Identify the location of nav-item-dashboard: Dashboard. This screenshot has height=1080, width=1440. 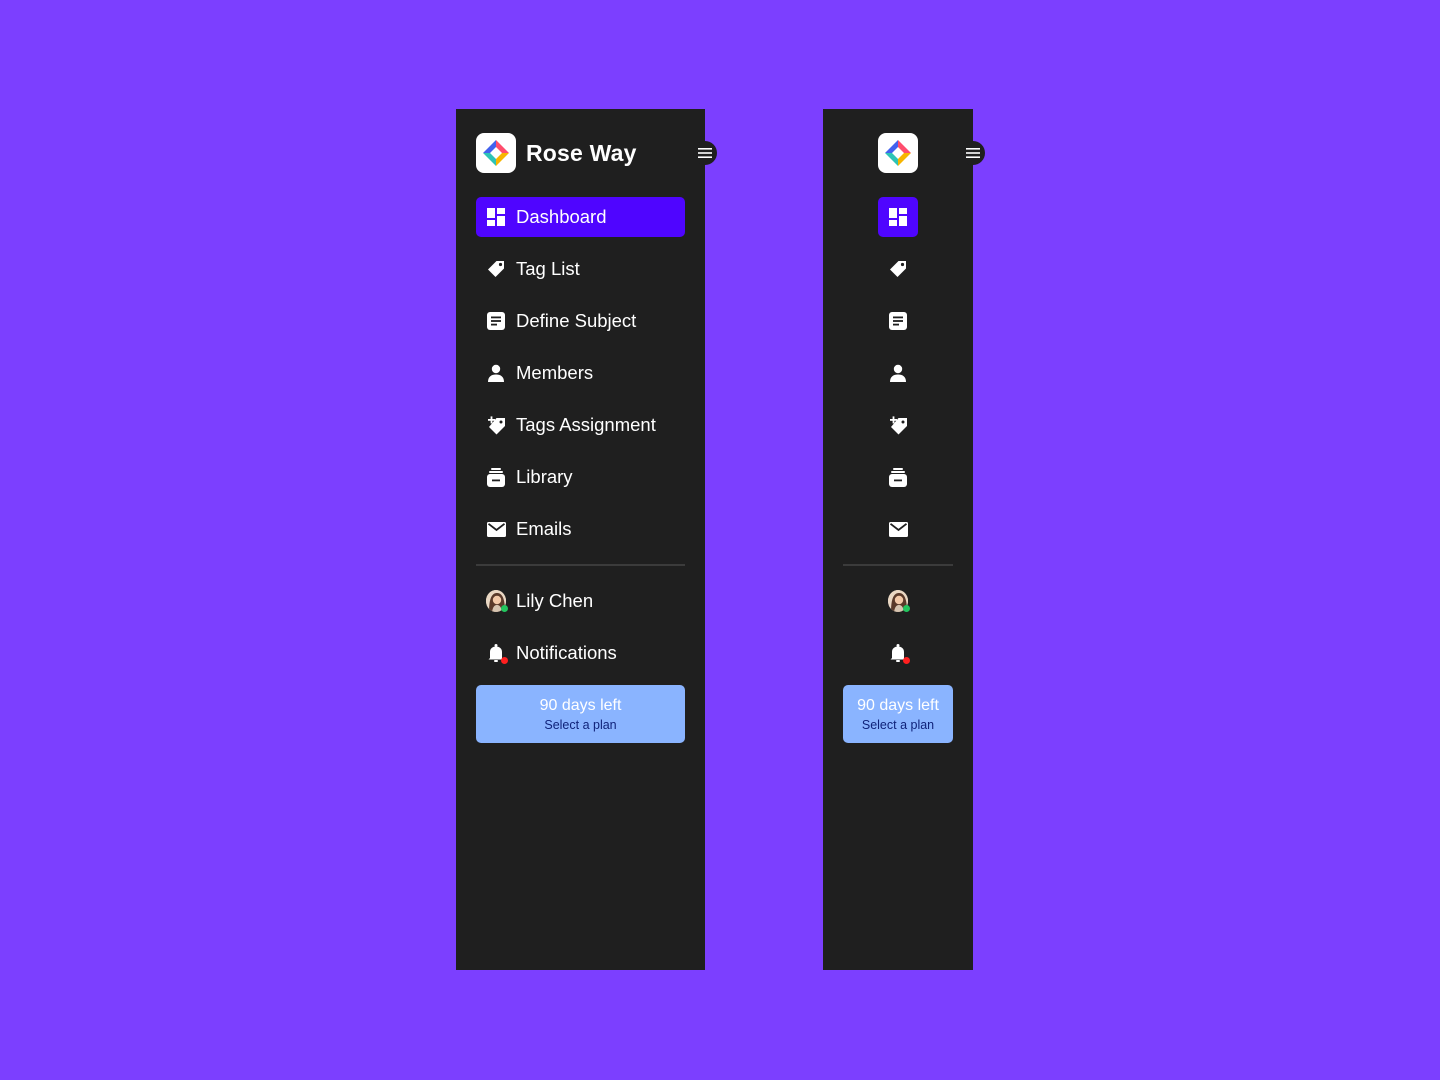
(580, 217).